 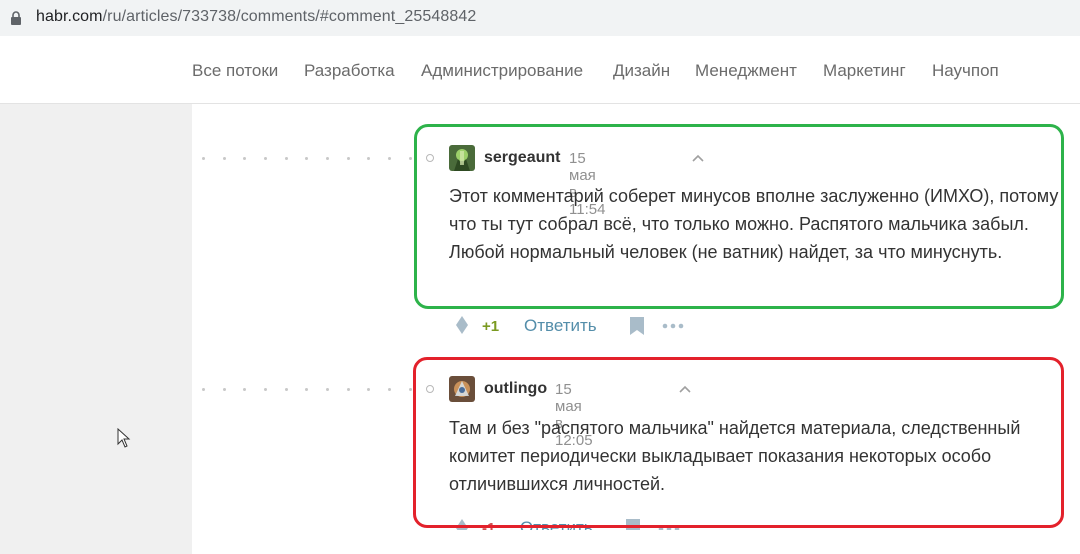 What do you see at coordinates (502, 71) in the screenshot?
I see `nav-item-administration: Администрирование` at bounding box center [502, 71].